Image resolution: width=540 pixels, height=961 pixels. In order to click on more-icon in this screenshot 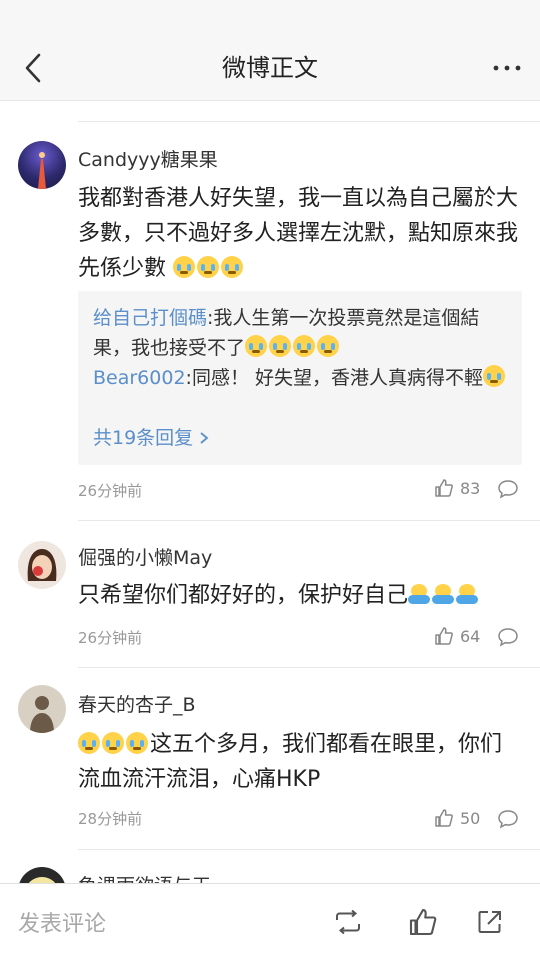, I will do `click(507, 68)`.